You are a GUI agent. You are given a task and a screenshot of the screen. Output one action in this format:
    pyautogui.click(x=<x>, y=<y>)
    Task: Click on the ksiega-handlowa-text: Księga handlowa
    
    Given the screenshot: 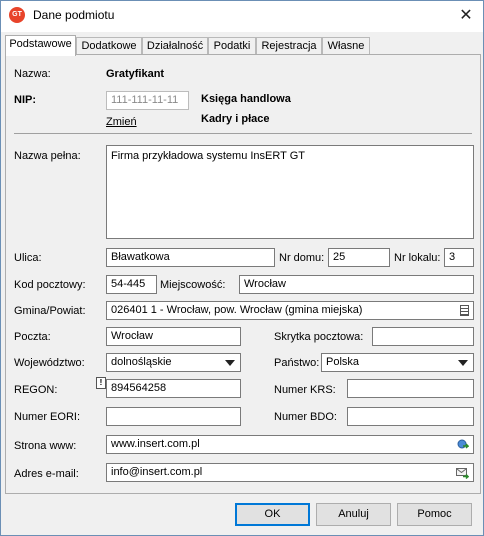 What is the action you would take?
    pyautogui.click(x=246, y=99)
    